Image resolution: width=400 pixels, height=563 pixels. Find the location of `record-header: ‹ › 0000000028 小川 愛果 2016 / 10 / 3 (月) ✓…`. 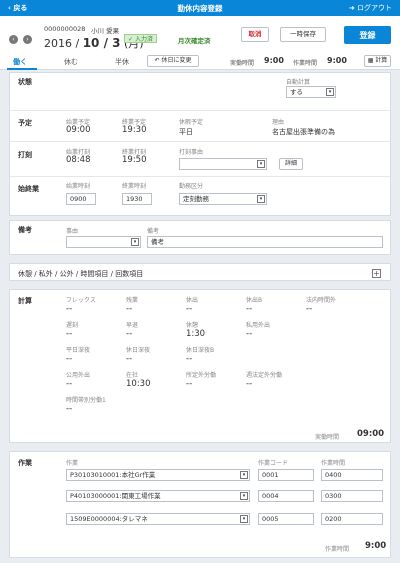

record-header: ‹ › 0000000028 小川 愛果 2016 / 10 / 3 (月) ✓… is located at coordinates (200, 43).